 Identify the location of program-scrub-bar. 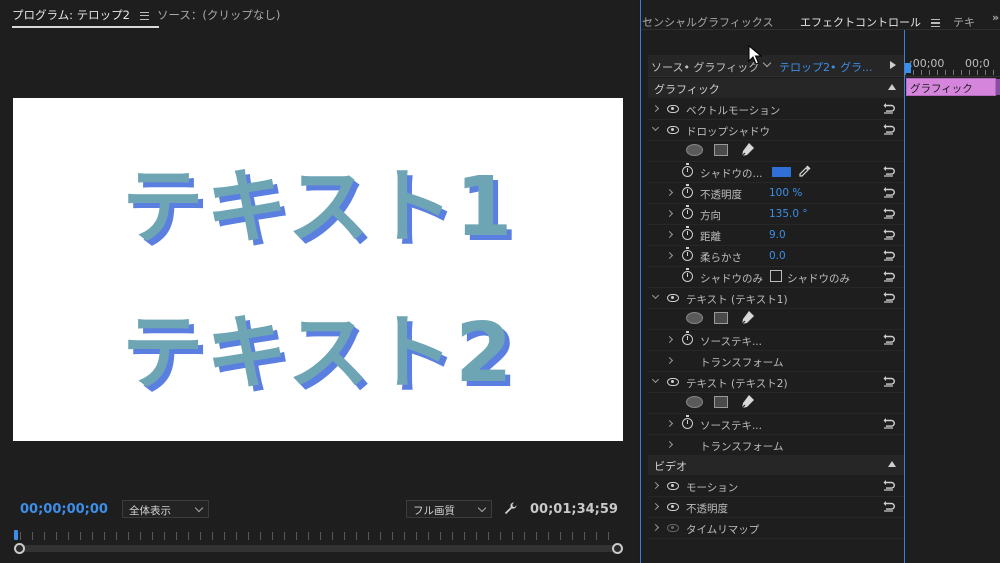
(318, 542).